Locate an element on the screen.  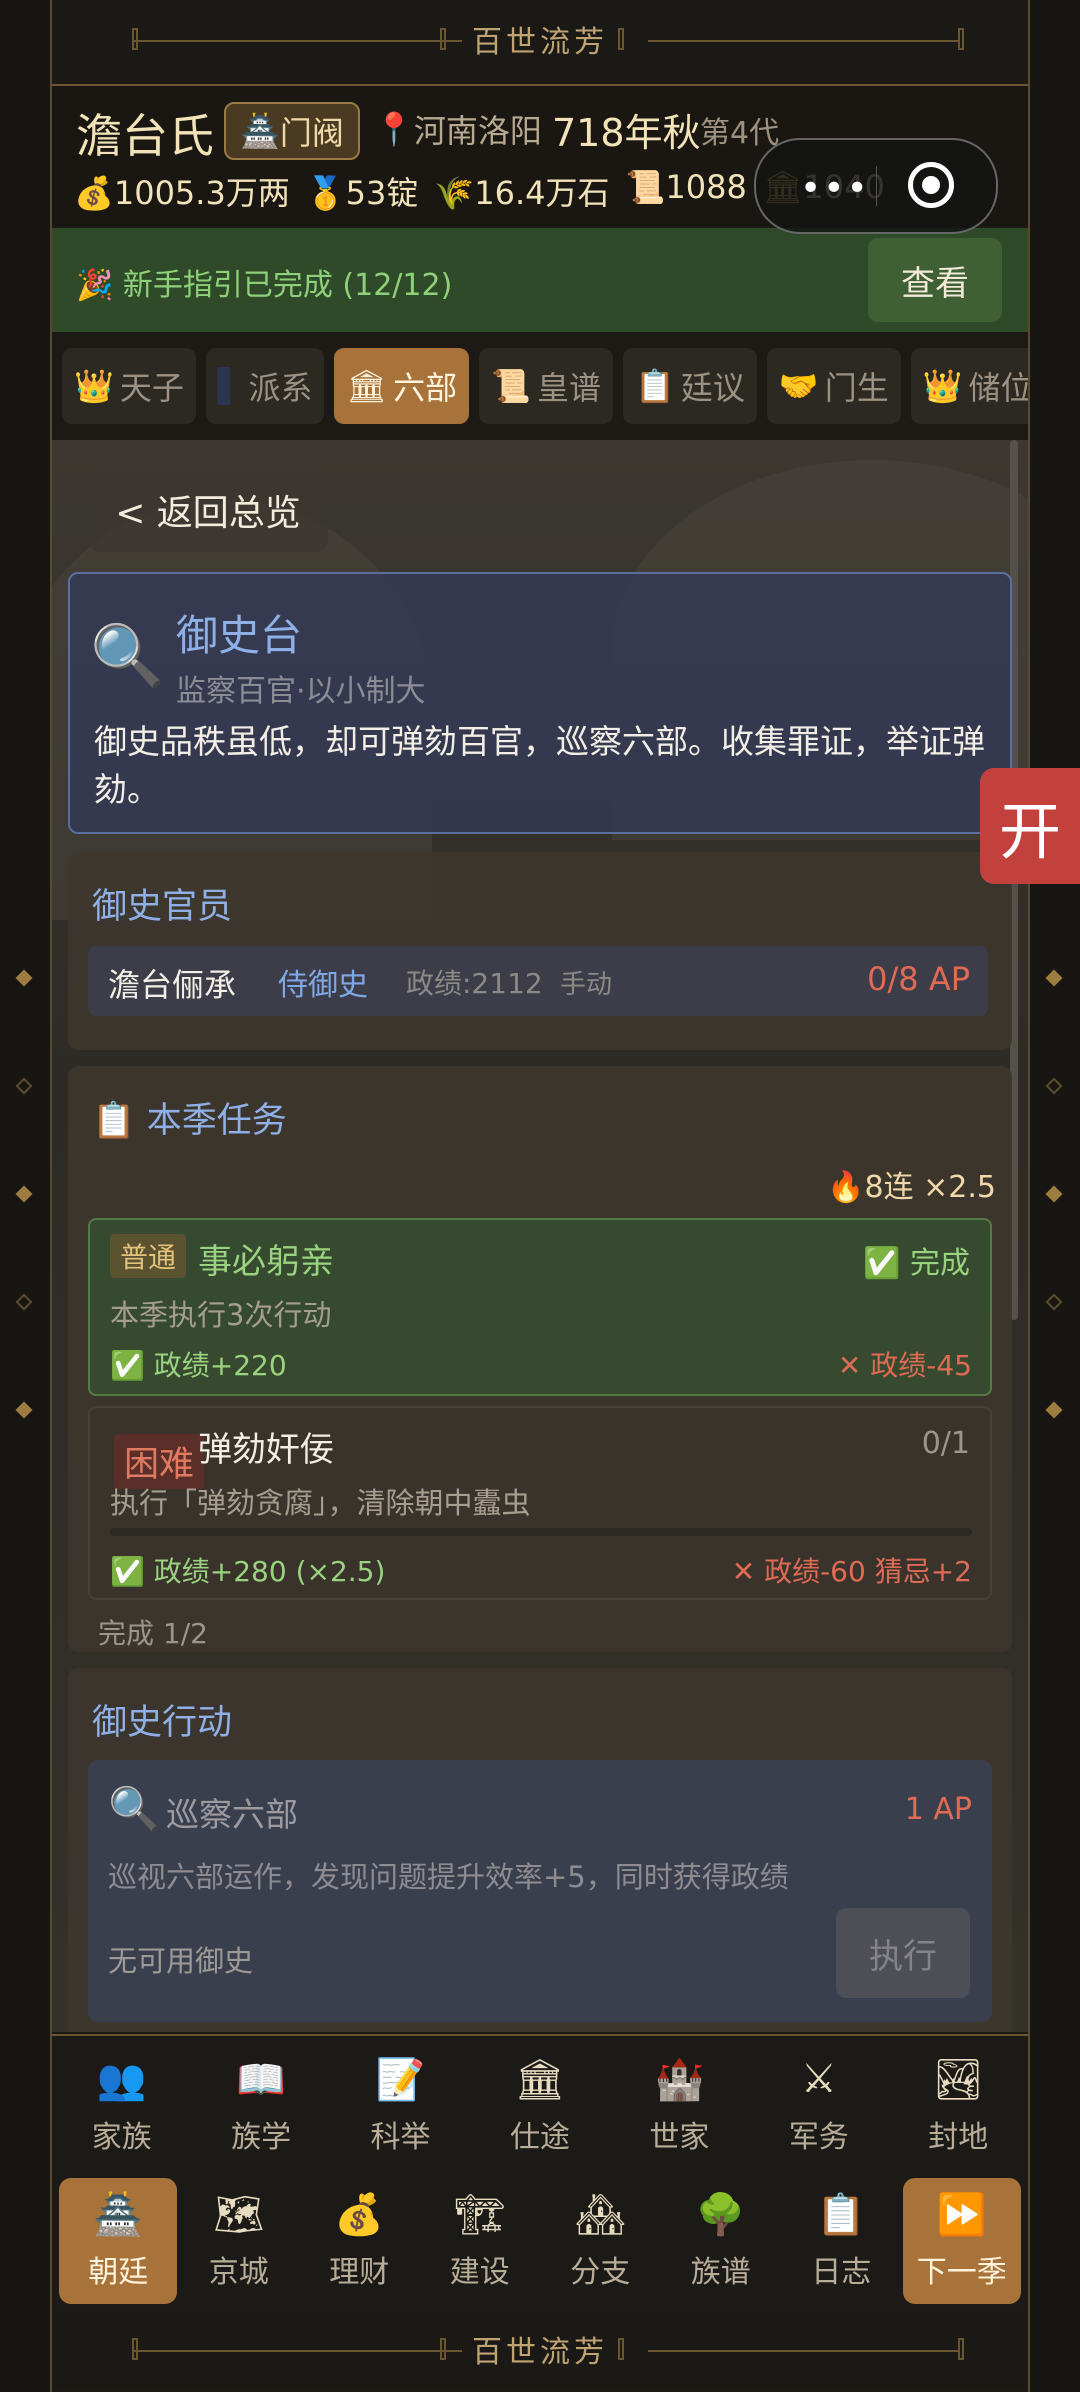
pin-icon: 📍 is located at coordinates (394, 129).